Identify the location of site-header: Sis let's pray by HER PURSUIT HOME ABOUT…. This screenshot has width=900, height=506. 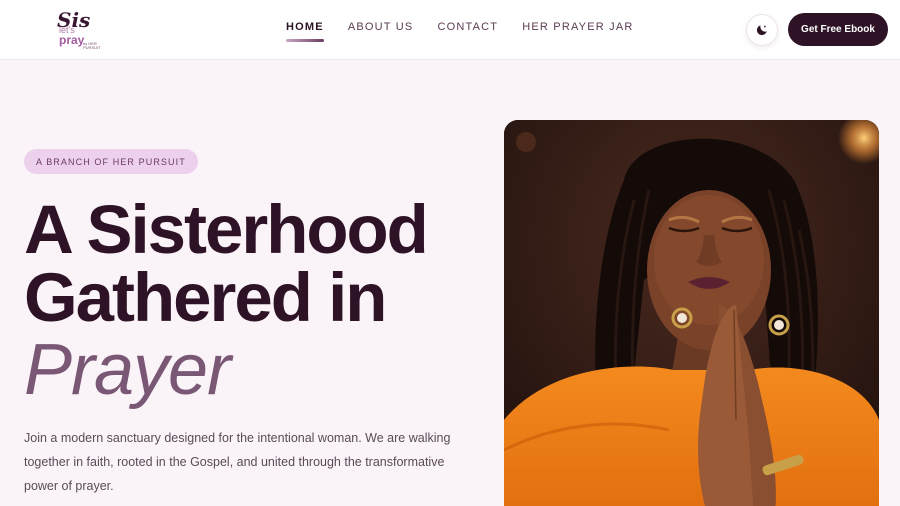
(450, 30).